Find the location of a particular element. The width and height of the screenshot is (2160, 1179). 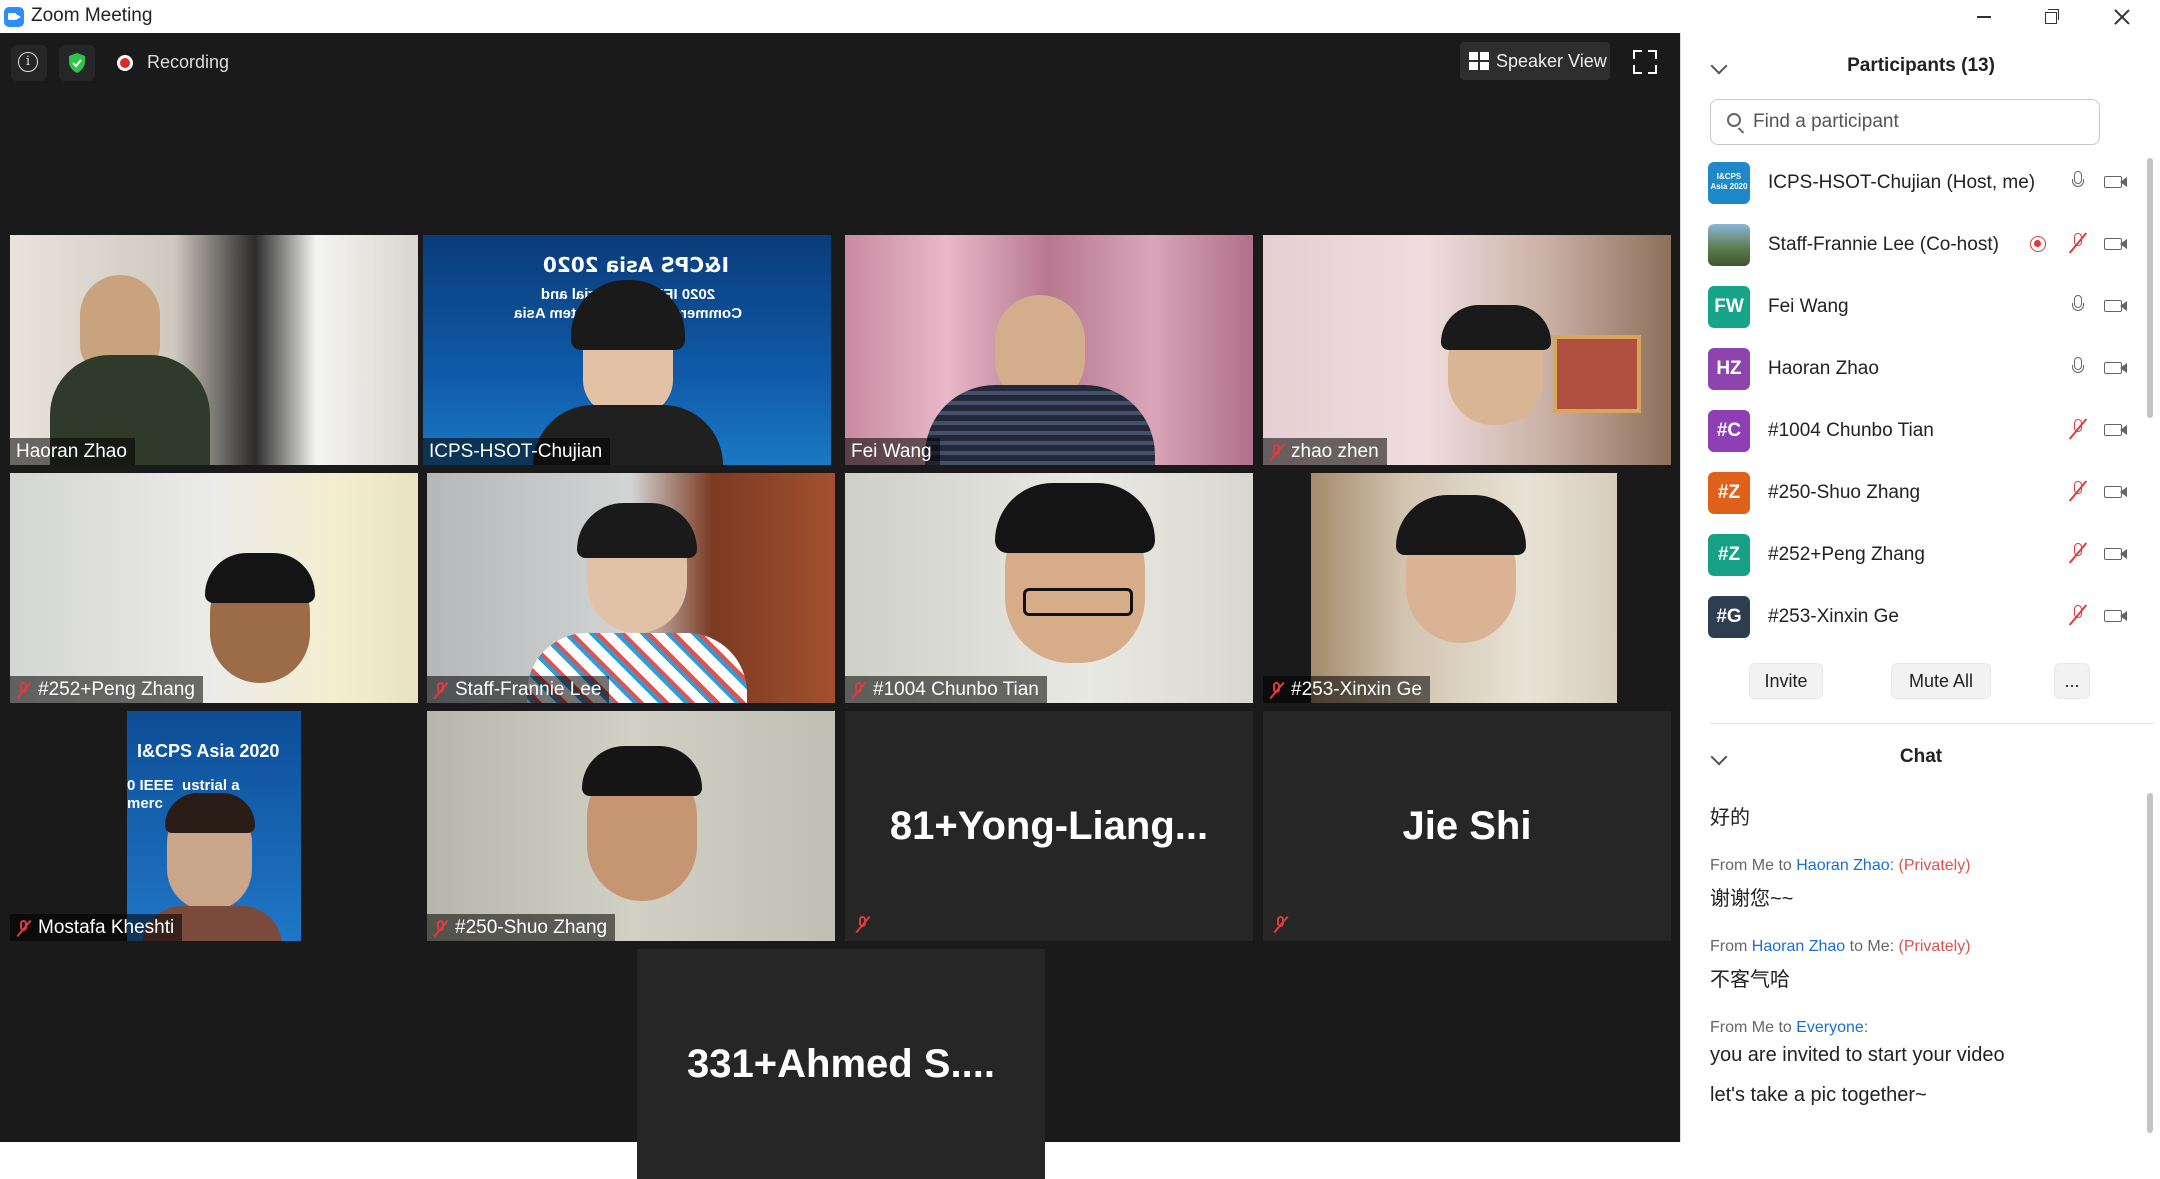

meeting-info-button: i is located at coordinates (29, 63).